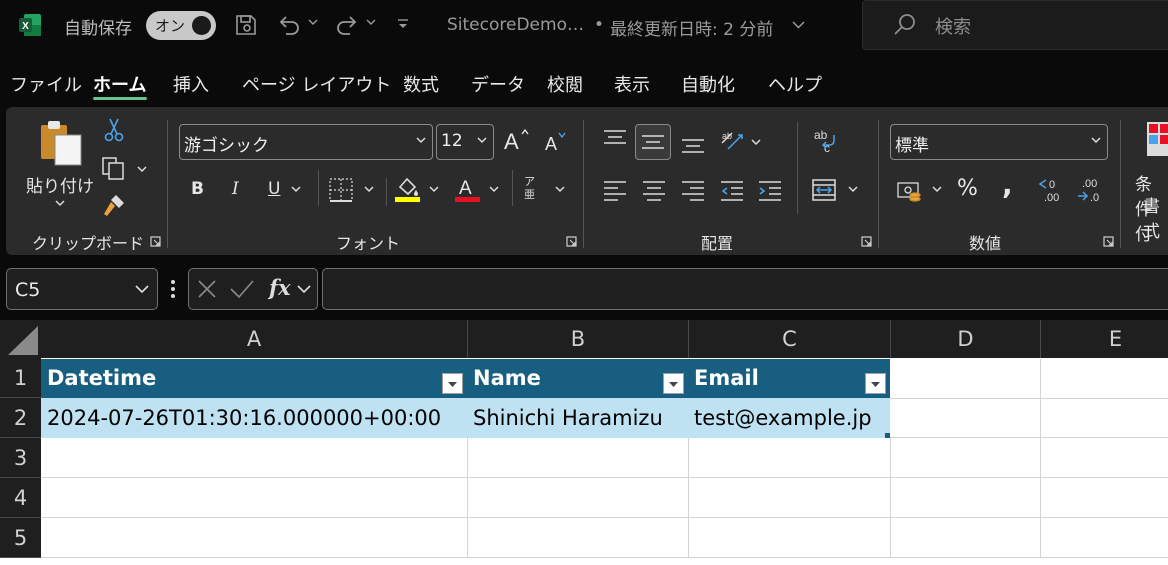 This screenshot has width=1168, height=565. Describe the element at coordinates (1104, 458) in the screenshot. I see `cell-e3` at that location.